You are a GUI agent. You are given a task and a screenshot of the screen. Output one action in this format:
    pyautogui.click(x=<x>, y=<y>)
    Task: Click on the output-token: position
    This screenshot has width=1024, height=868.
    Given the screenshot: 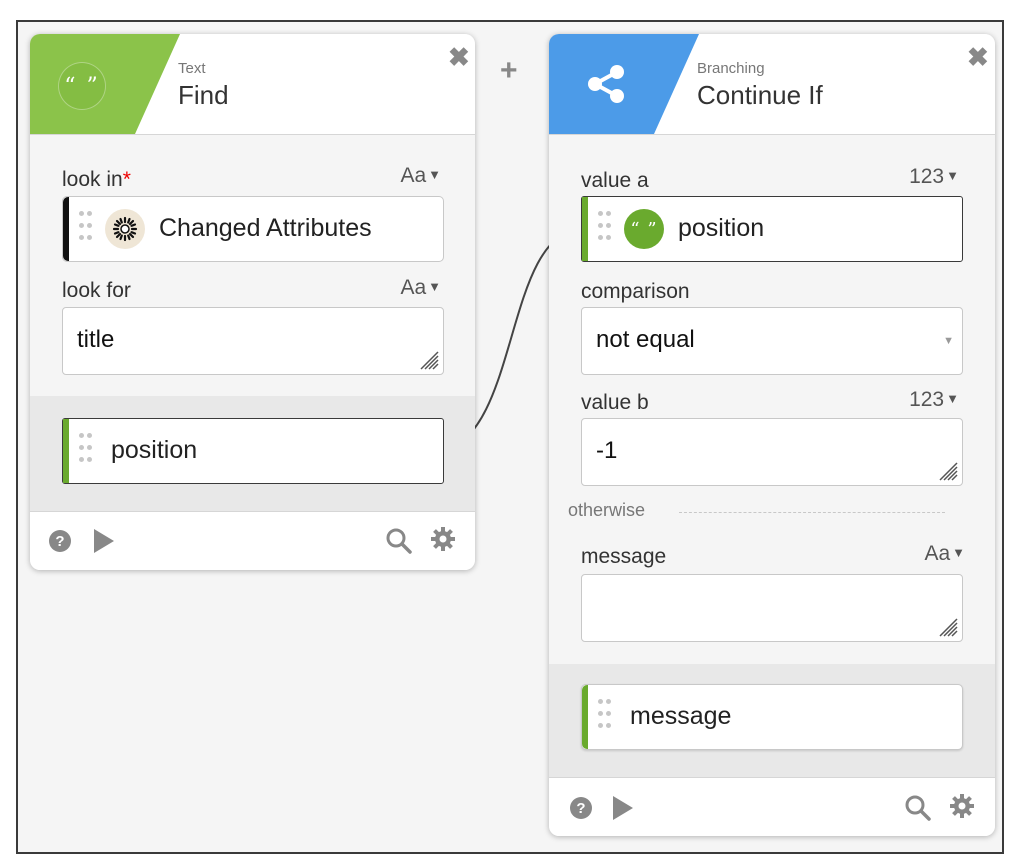 What is the action you would take?
    pyautogui.click(x=253, y=451)
    